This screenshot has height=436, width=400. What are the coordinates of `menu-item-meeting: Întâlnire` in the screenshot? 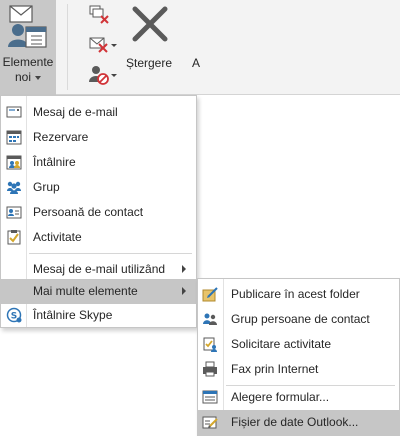 It's located at (98, 162).